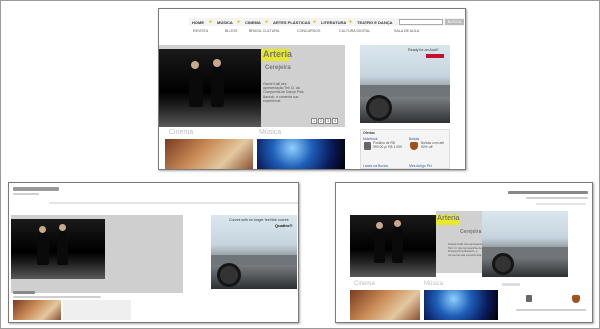 This screenshot has height=329, width=600. I want to click on page-3-button: 3, so click(328, 121).